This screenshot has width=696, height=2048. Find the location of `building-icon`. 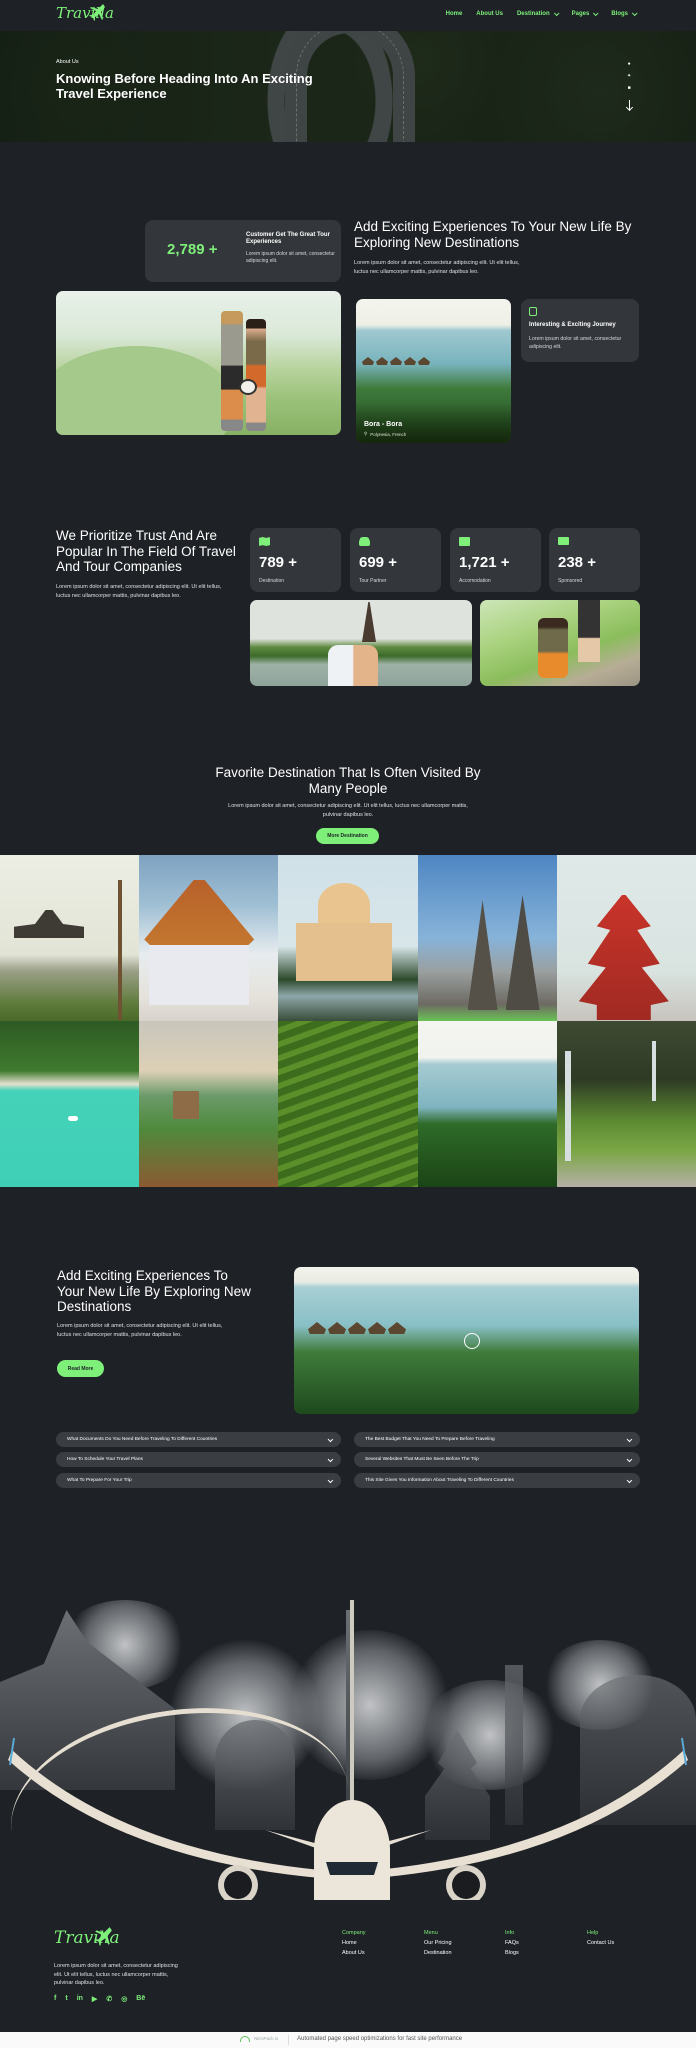

building-icon is located at coordinates (464, 541).